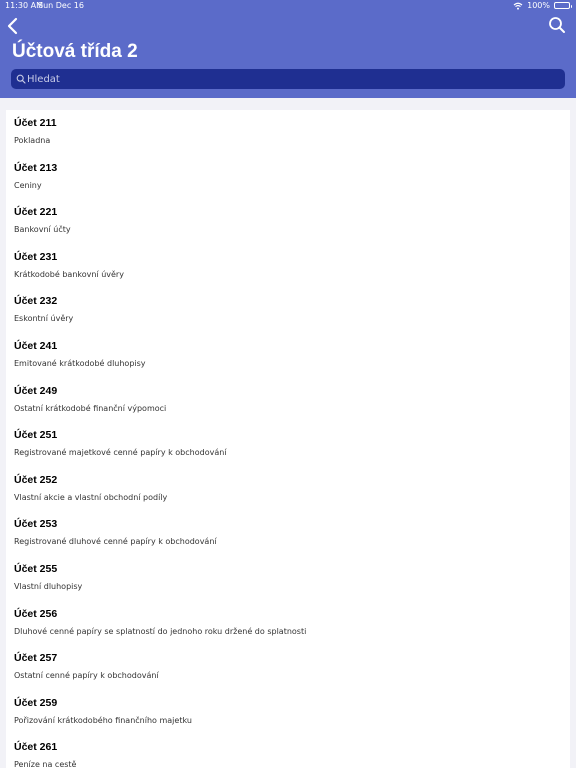 The height and width of the screenshot is (768, 576). Describe the element at coordinates (288, 221) in the screenshot. I see `list-item: Účet 221 Bankovní účty` at that location.